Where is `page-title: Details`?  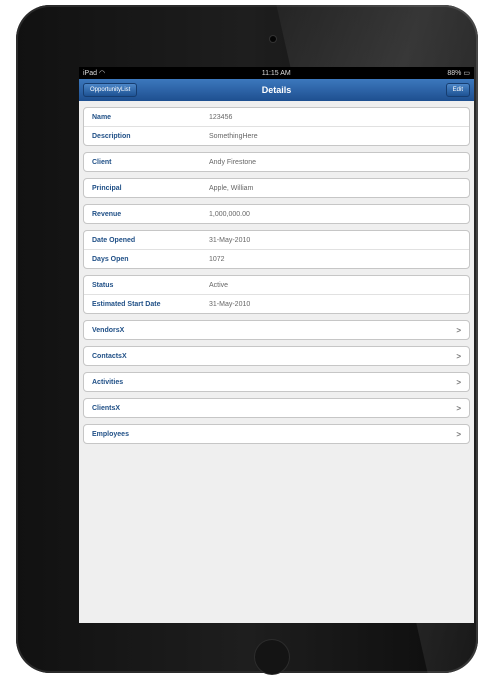 page-title: Details is located at coordinates (276, 90).